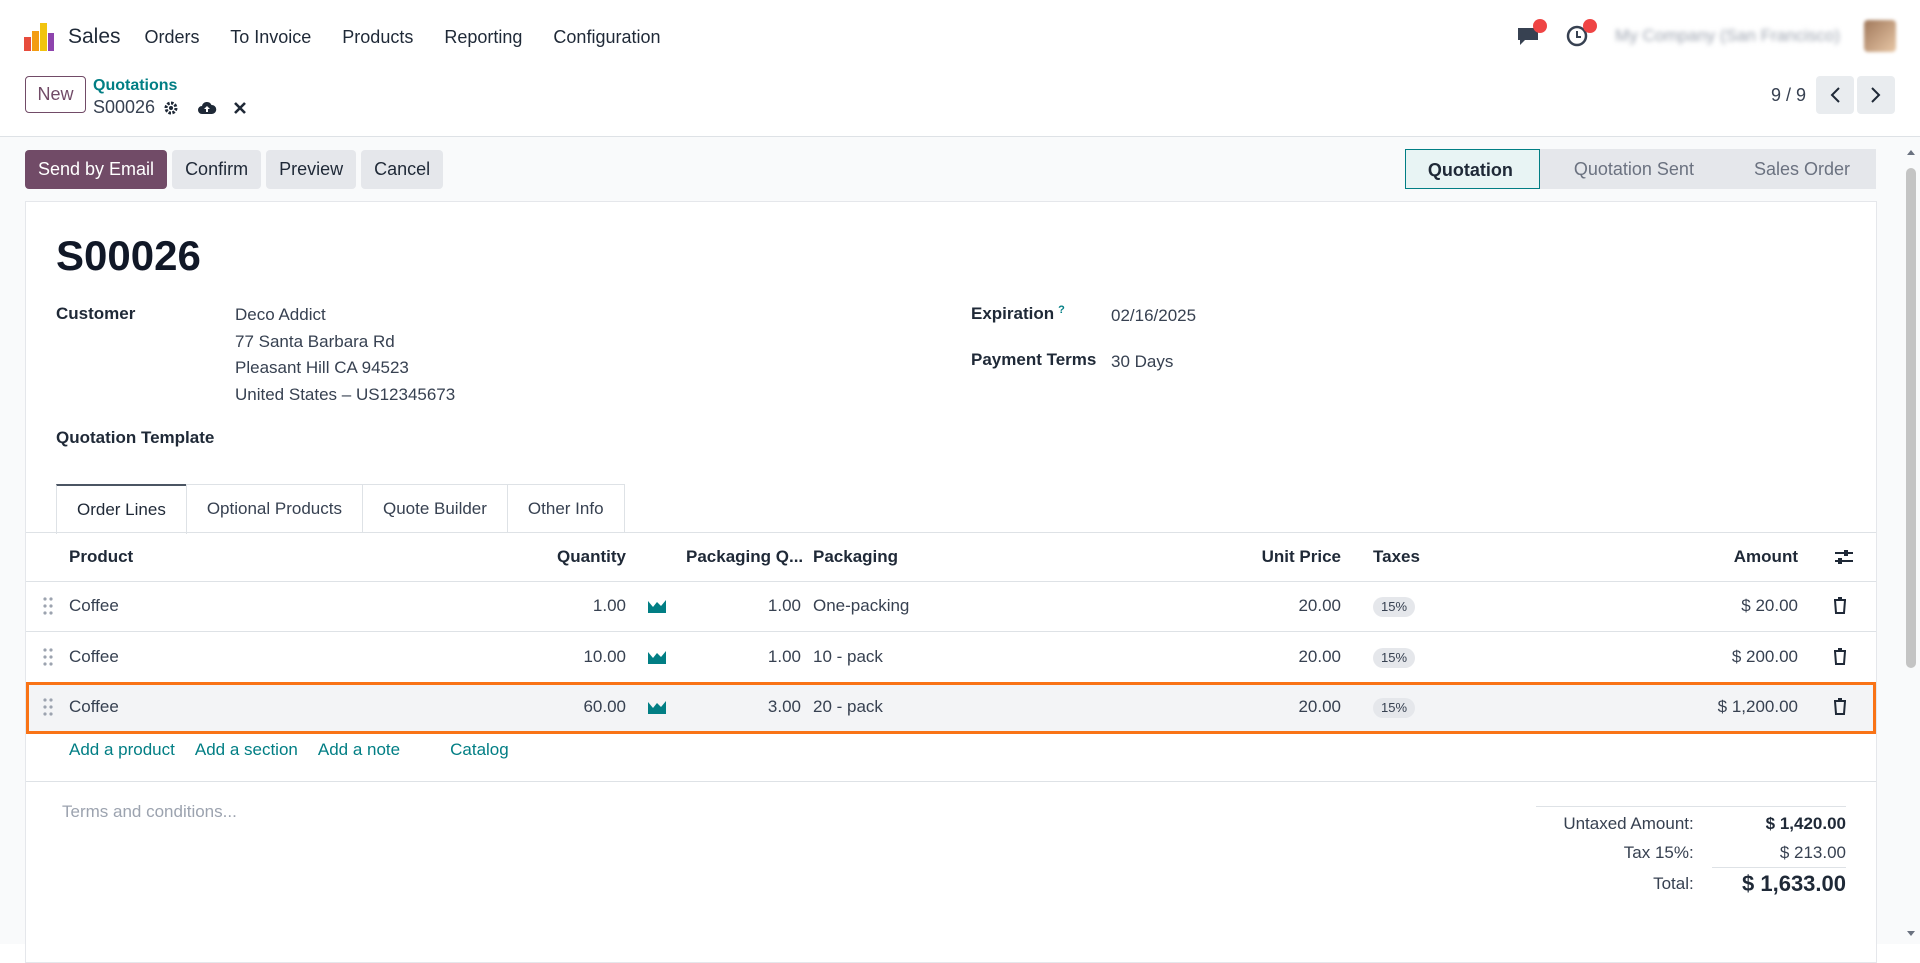 The image size is (1920, 963). I want to click on customer-name: Deco Addict, so click(280, 315).